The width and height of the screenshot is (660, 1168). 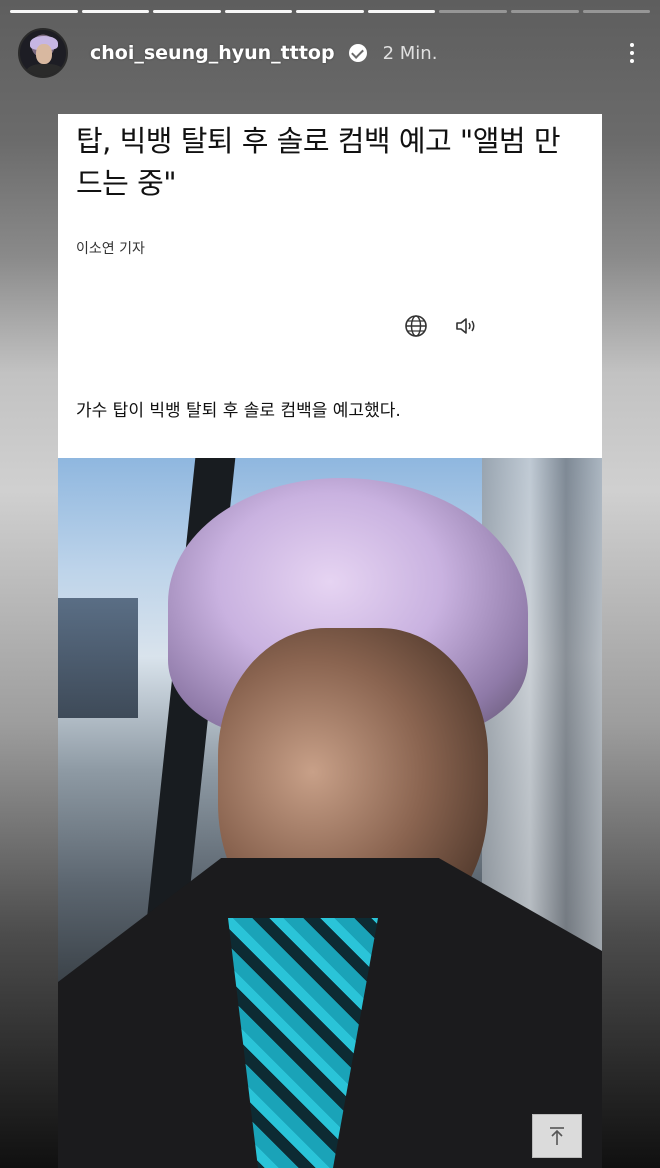 I want to click on scroll-to-top-button, so click(x=557, y=1136).